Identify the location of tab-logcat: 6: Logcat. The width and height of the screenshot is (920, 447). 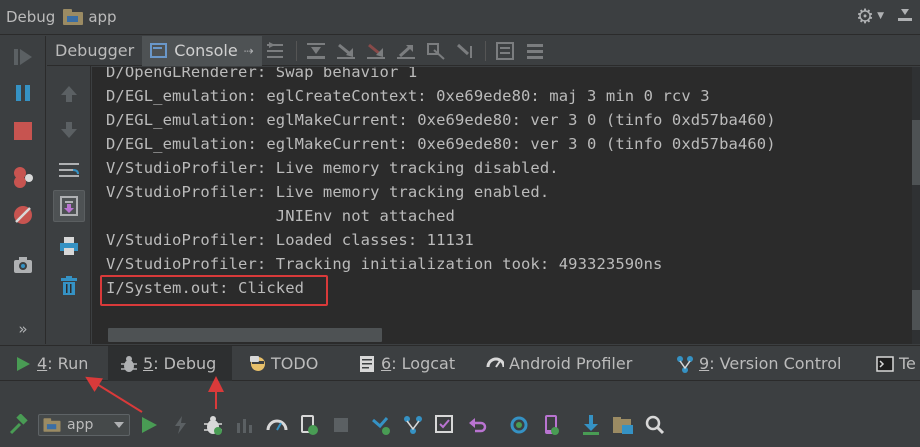
(406, 363).